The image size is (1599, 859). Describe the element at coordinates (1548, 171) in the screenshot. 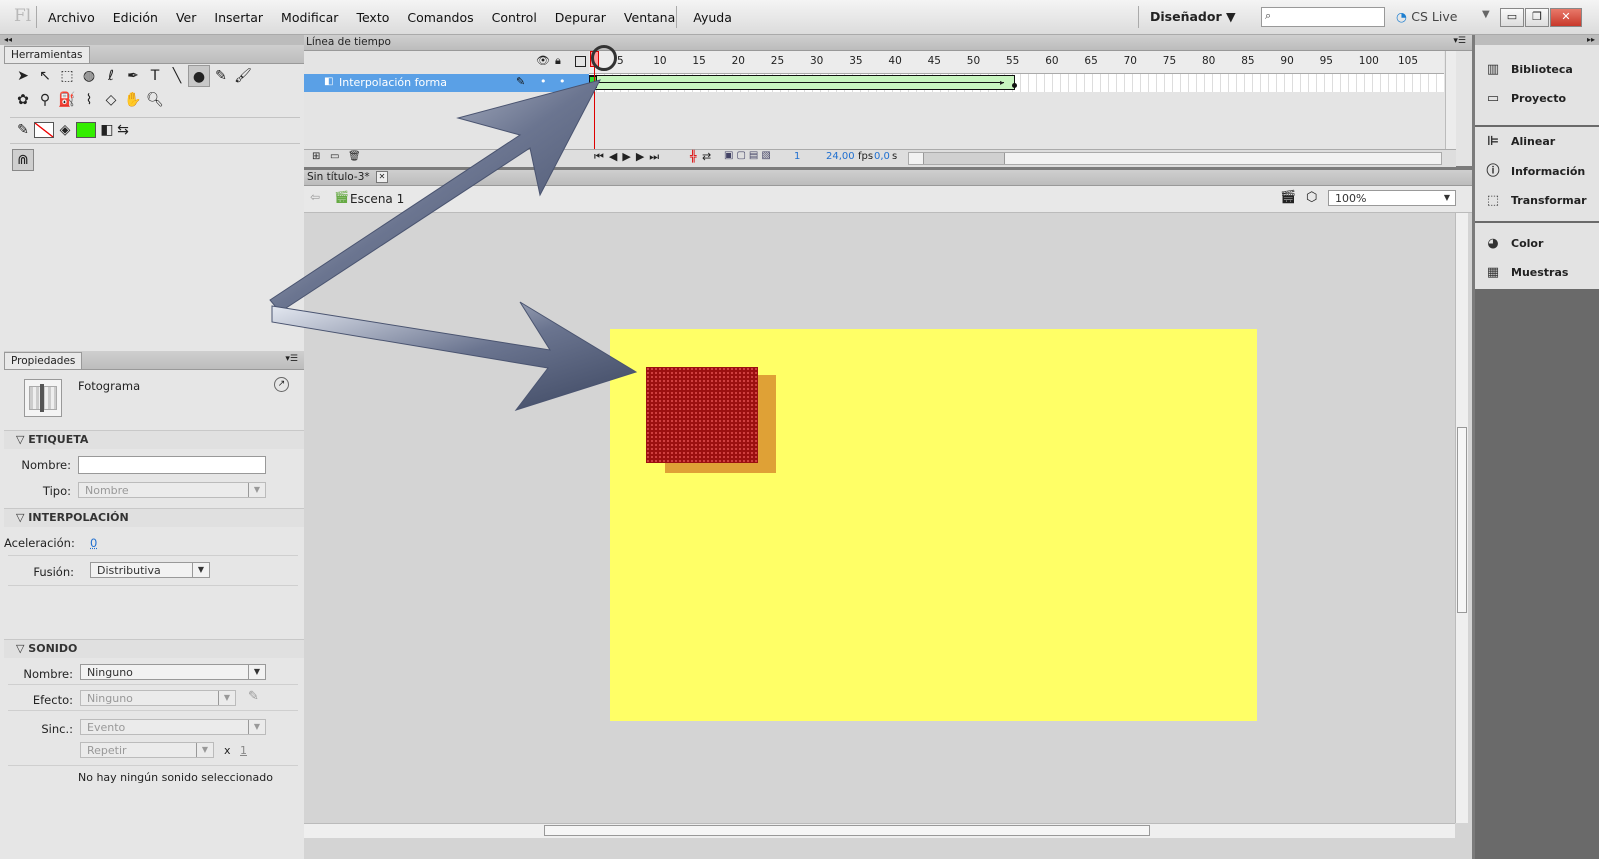

I see `panel-informacion-label: Información` at that location.